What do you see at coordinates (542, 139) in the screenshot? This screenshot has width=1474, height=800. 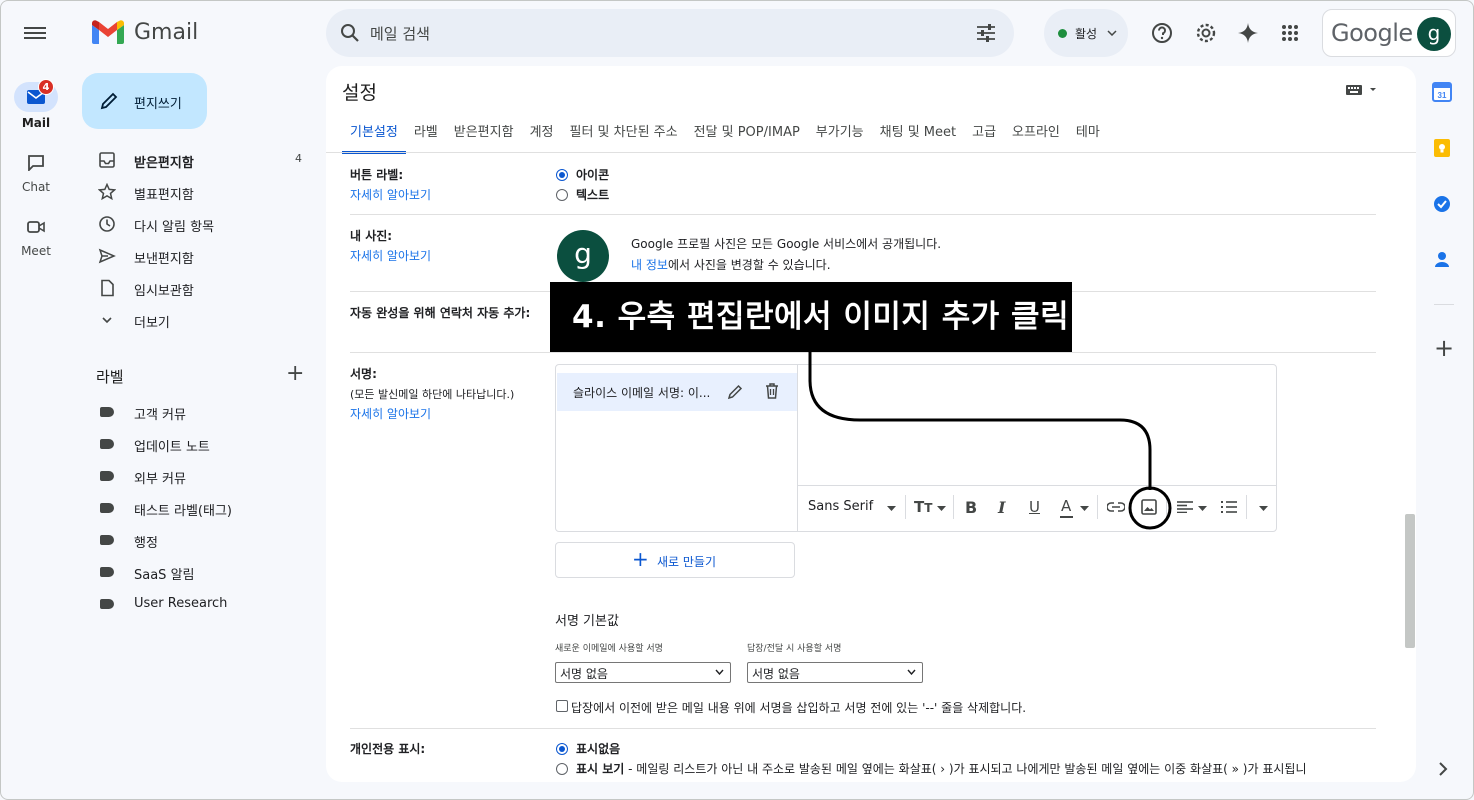 I see `tab-accounts: 계정` at bounding box center [542, 139].